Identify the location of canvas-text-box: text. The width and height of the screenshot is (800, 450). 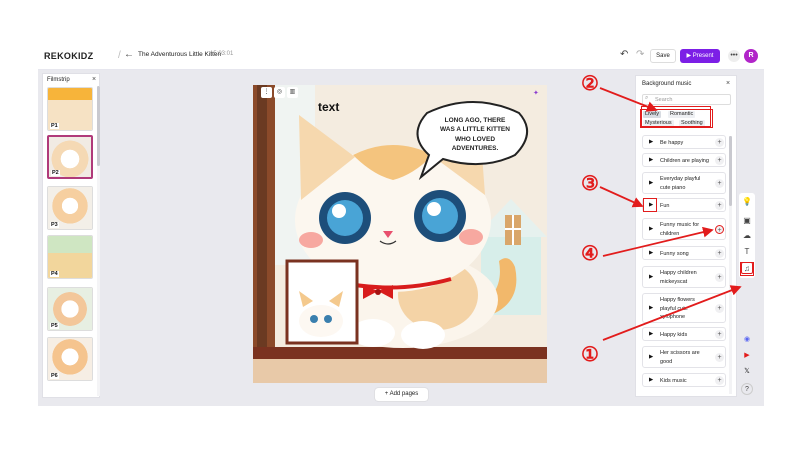
(328, 107).